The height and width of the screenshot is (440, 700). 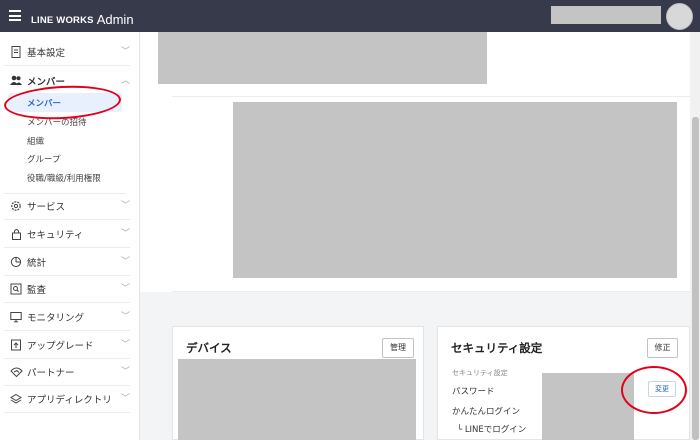 I want to click on product-name: Admin, so click(x=115, y=19).